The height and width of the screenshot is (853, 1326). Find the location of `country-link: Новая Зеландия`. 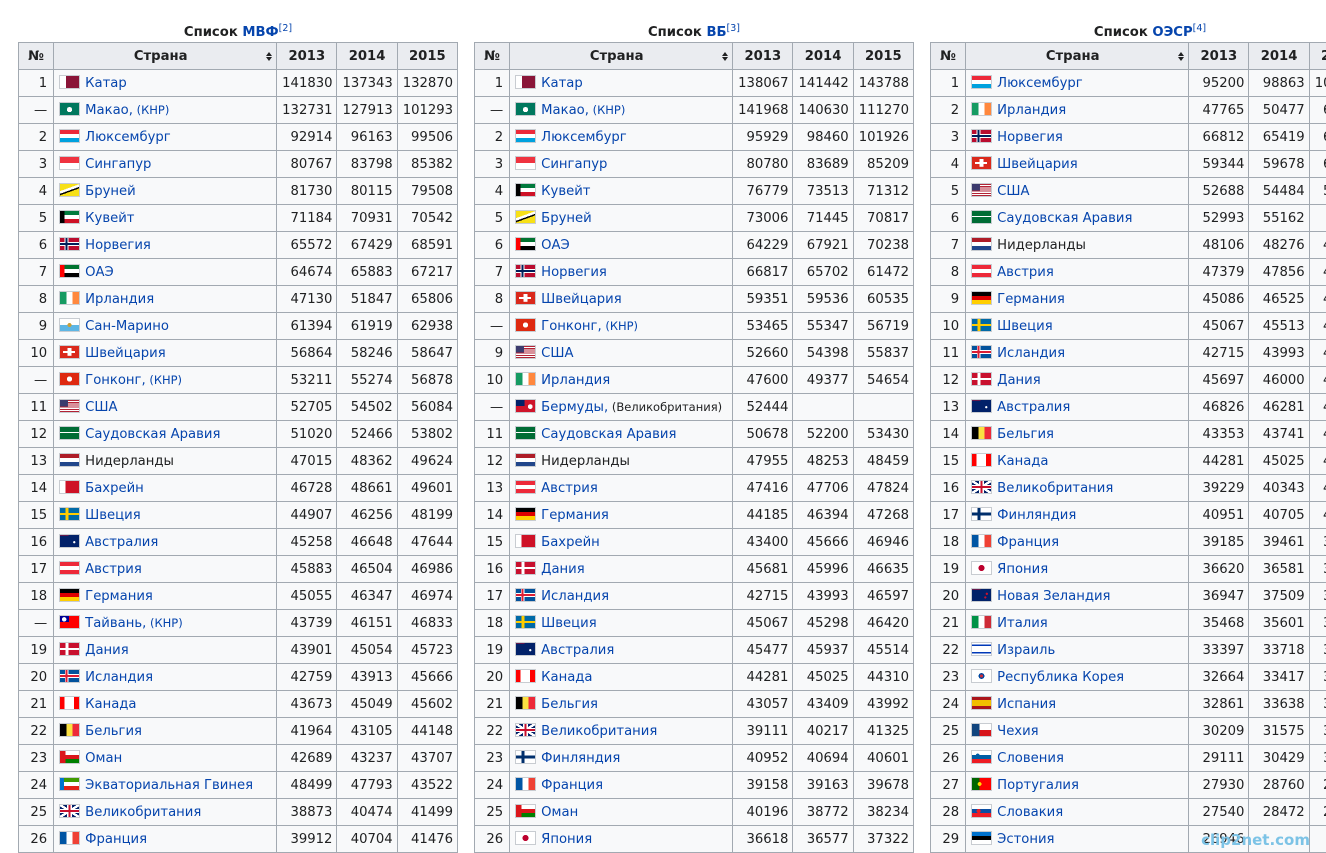

country-link: Новая Зеландия is located at coordinates (1053, 596).